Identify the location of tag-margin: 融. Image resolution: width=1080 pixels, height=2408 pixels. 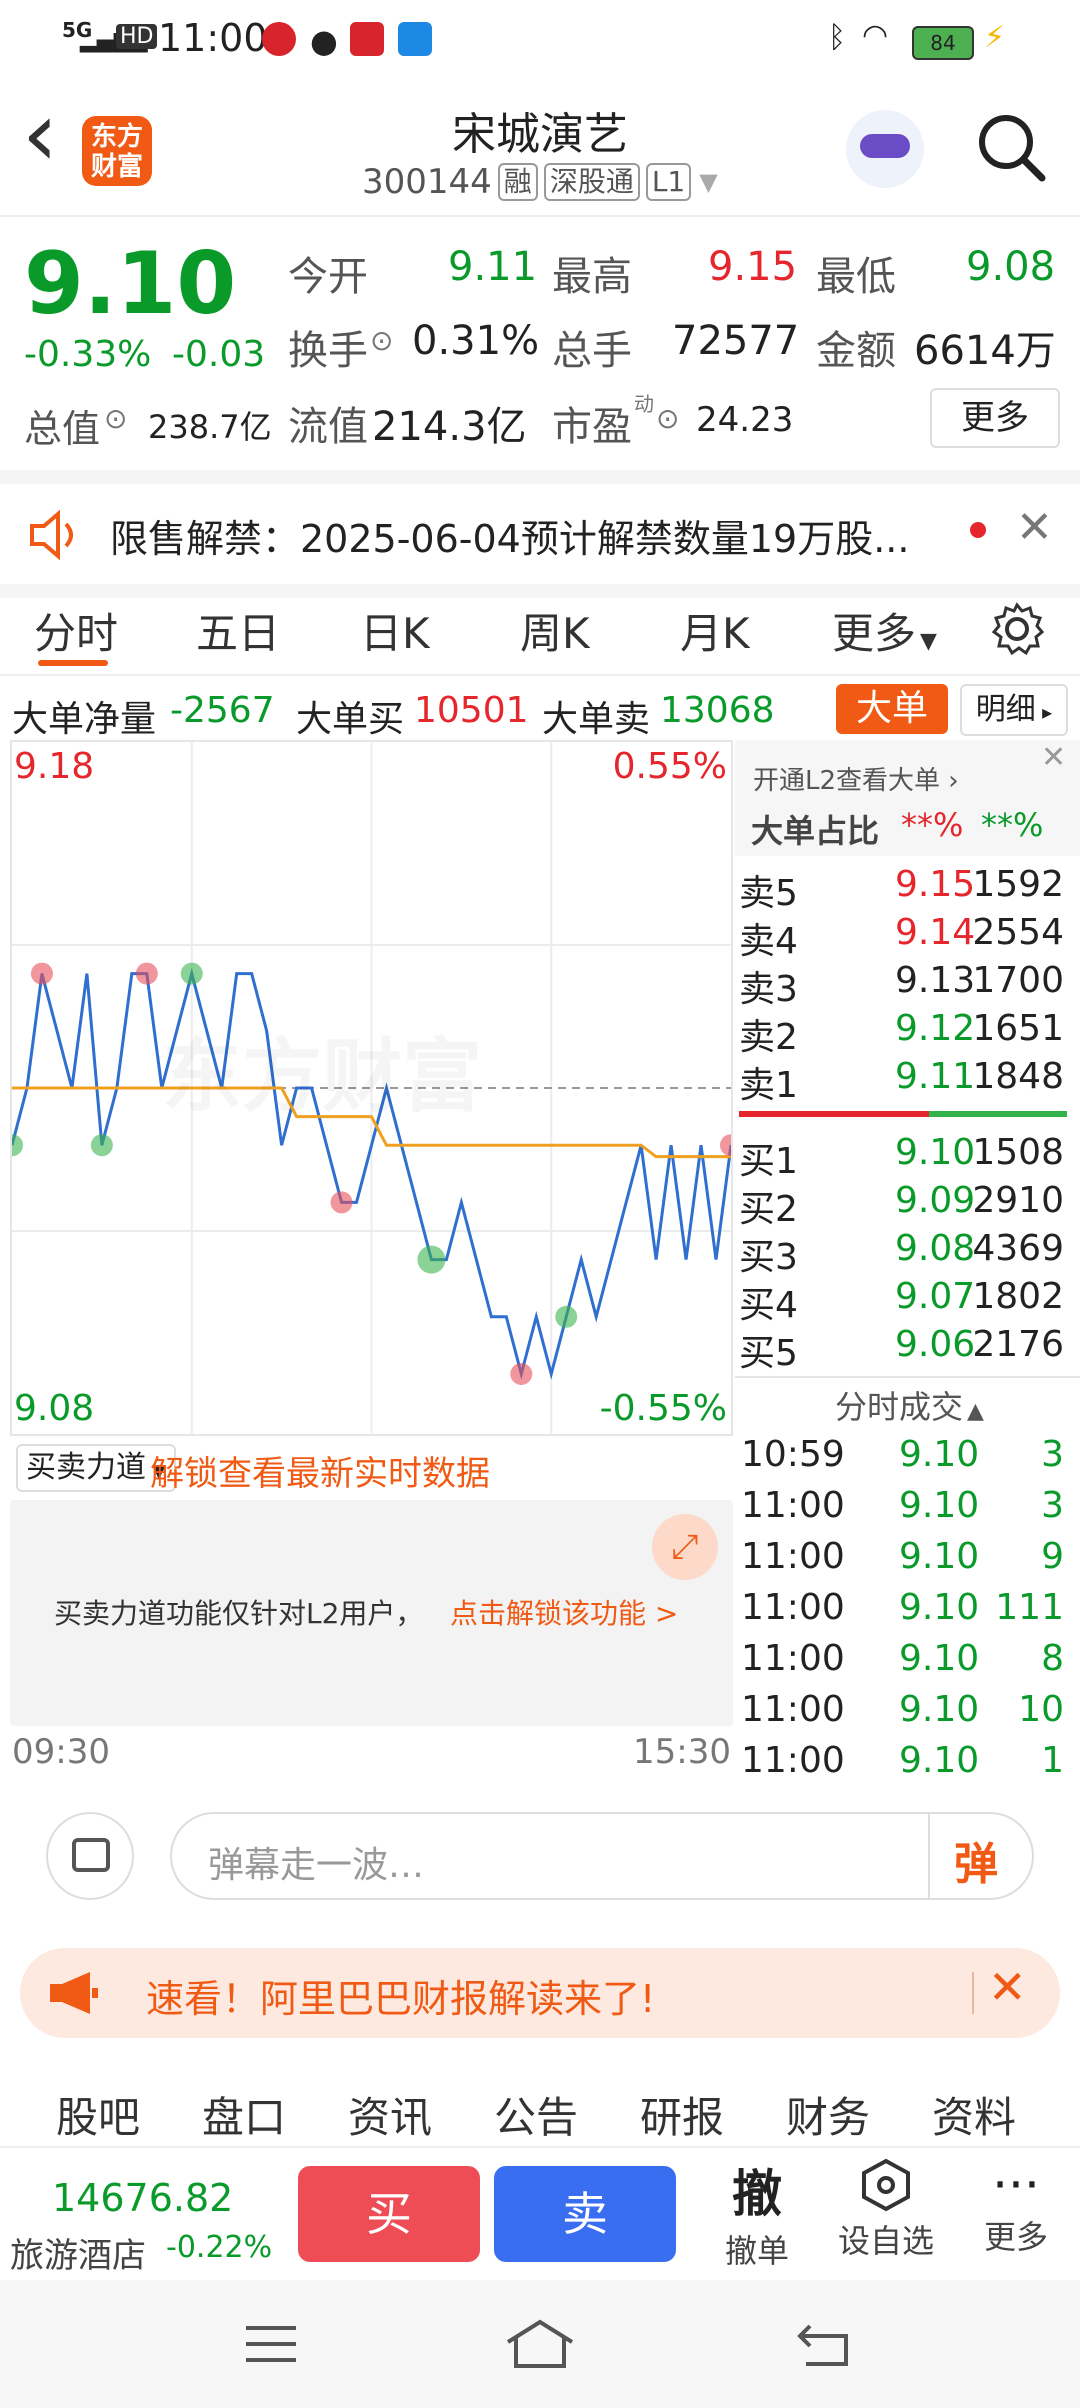
(517, 182).